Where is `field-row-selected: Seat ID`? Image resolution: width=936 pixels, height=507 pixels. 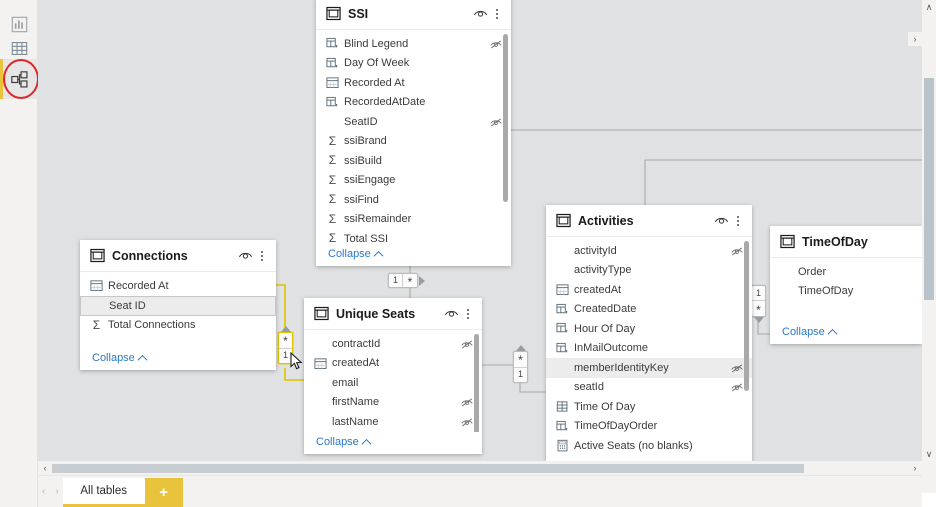
field-row-selected: Seat ID is located at coordinates (178, 305).